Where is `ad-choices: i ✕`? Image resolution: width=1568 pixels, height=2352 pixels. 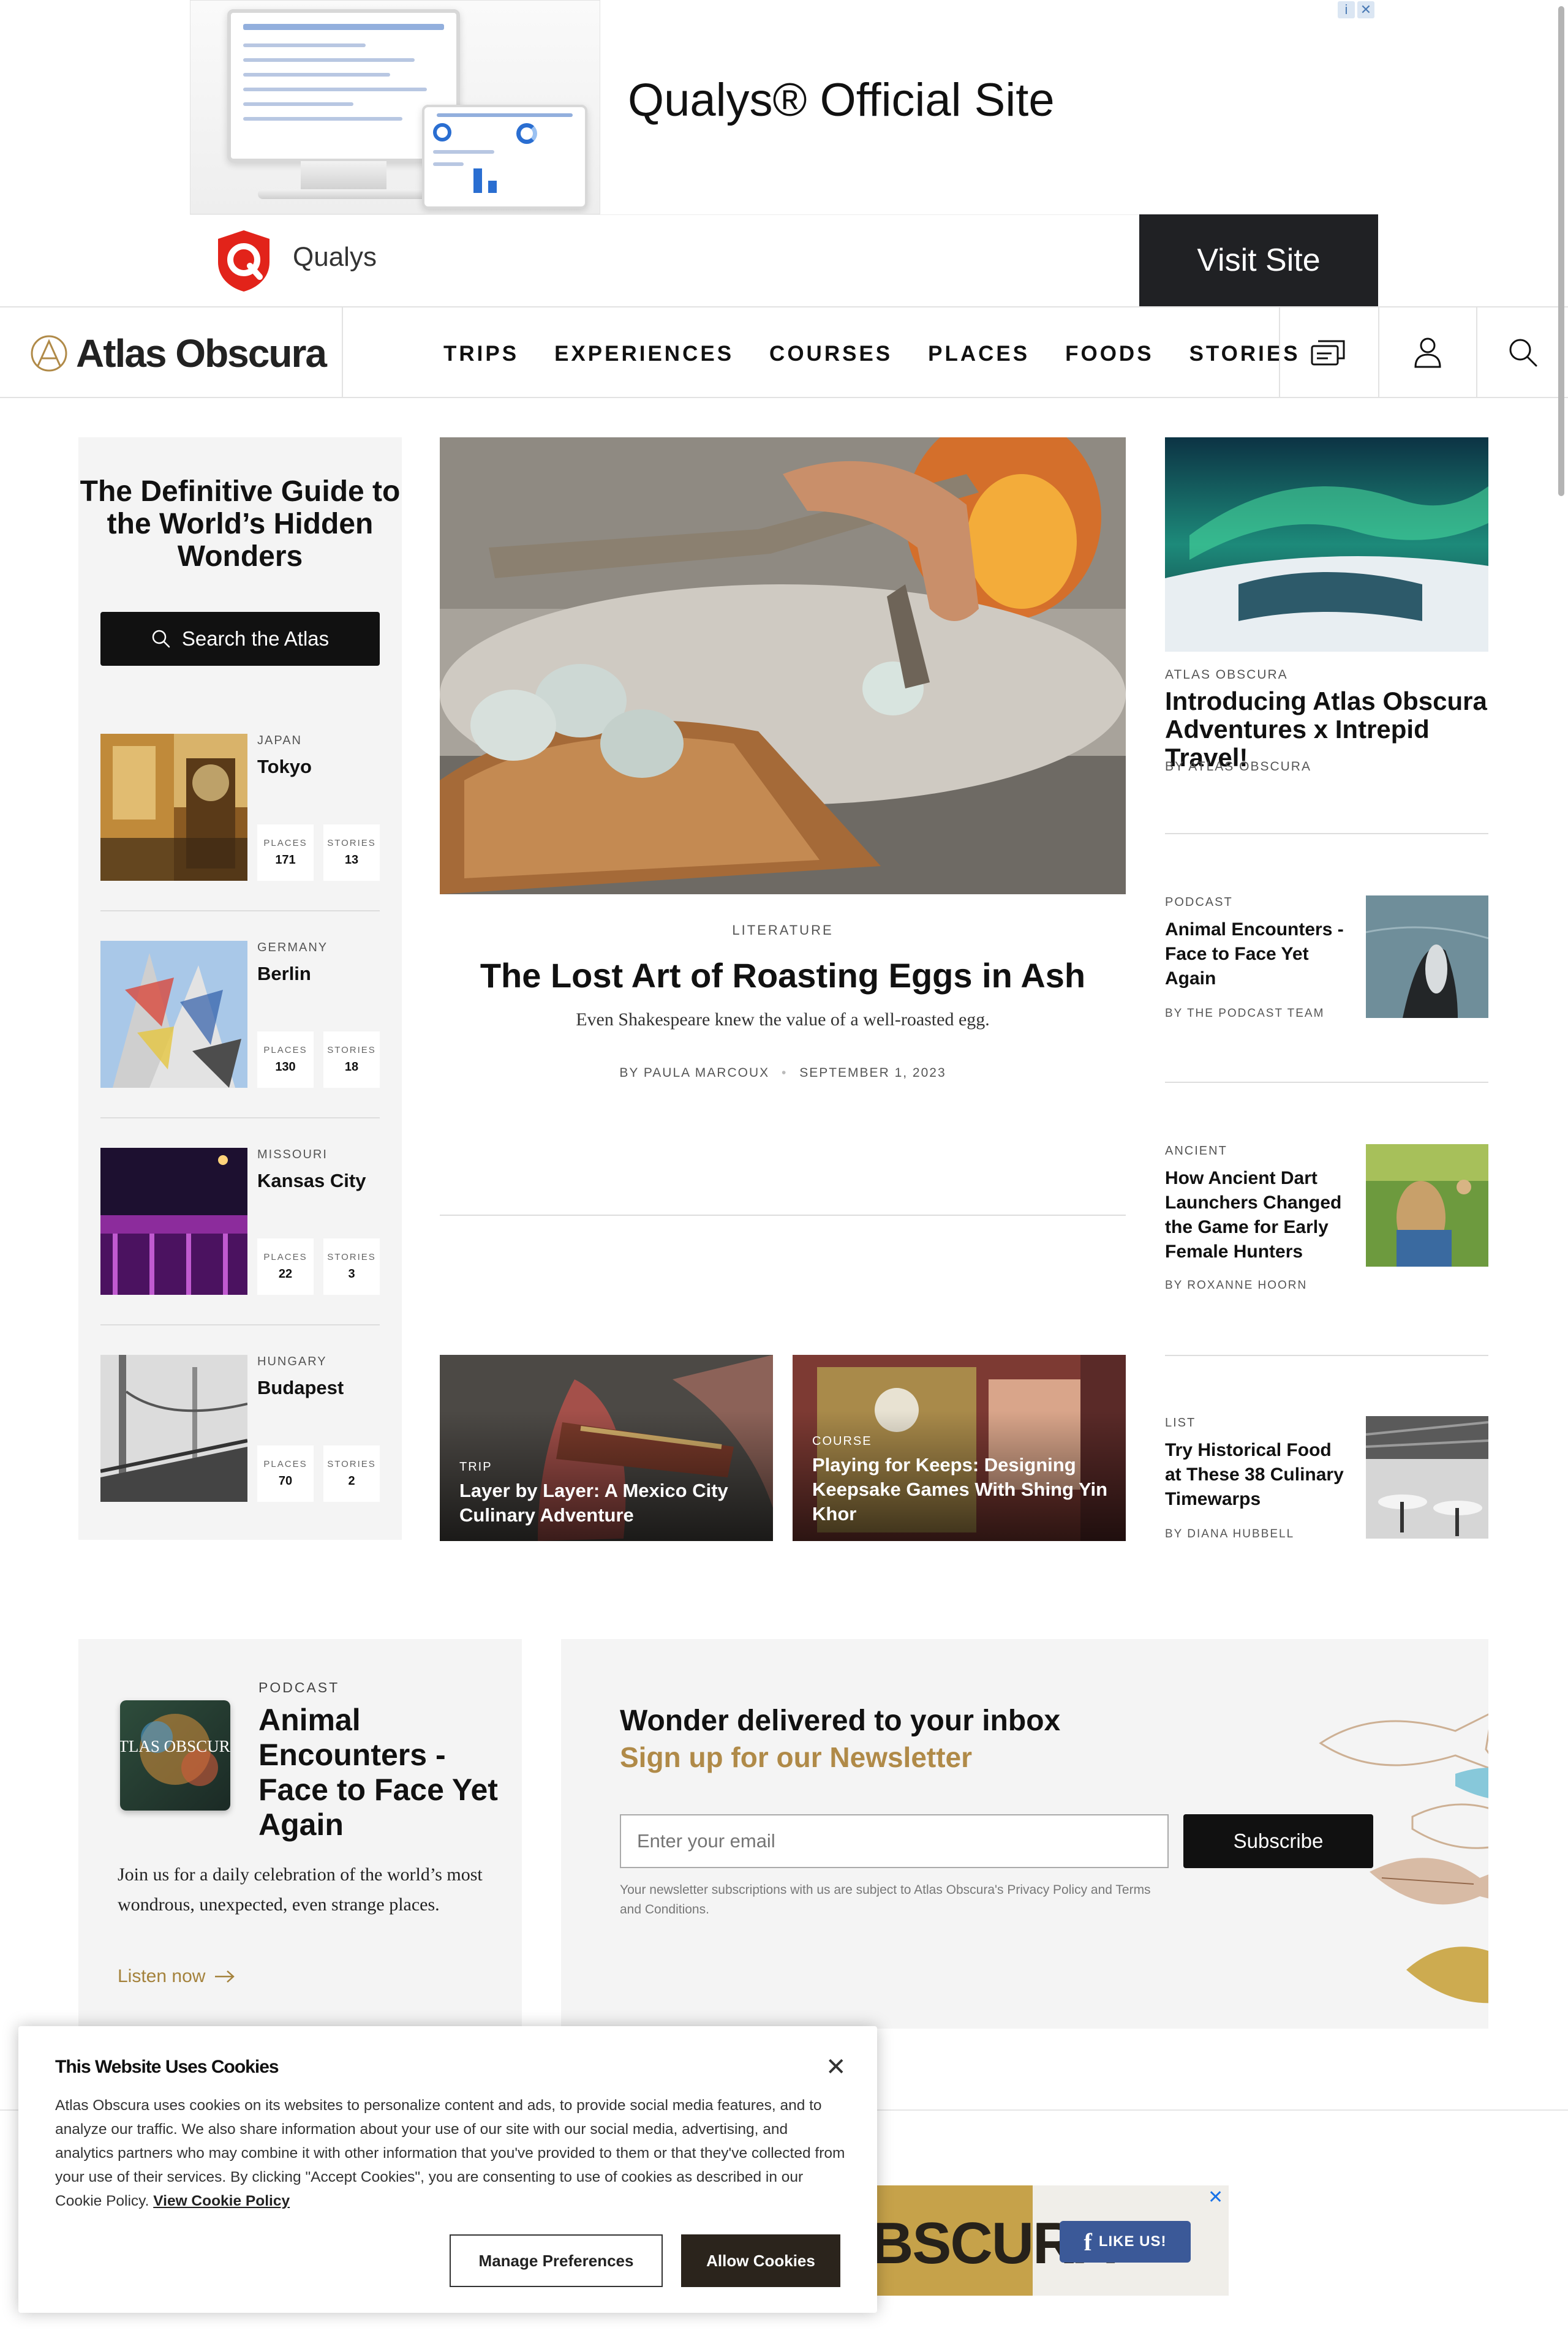 ad-choices: i ✕ is located at coordinates (1357, 10).